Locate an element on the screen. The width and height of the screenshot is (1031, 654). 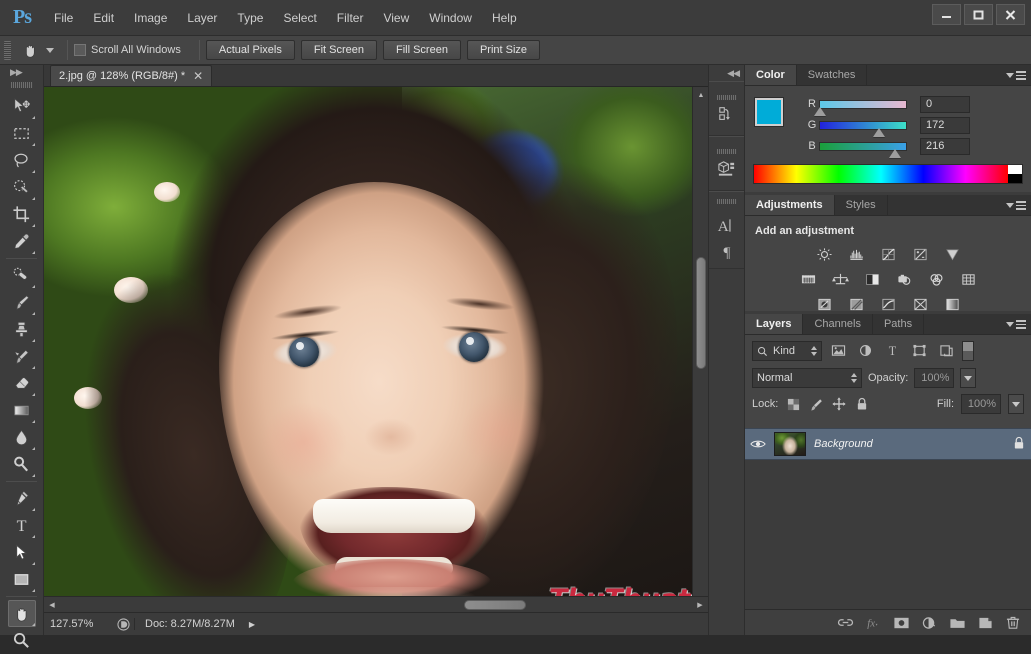
vibrance-icon is located at coordinates (952, 254).